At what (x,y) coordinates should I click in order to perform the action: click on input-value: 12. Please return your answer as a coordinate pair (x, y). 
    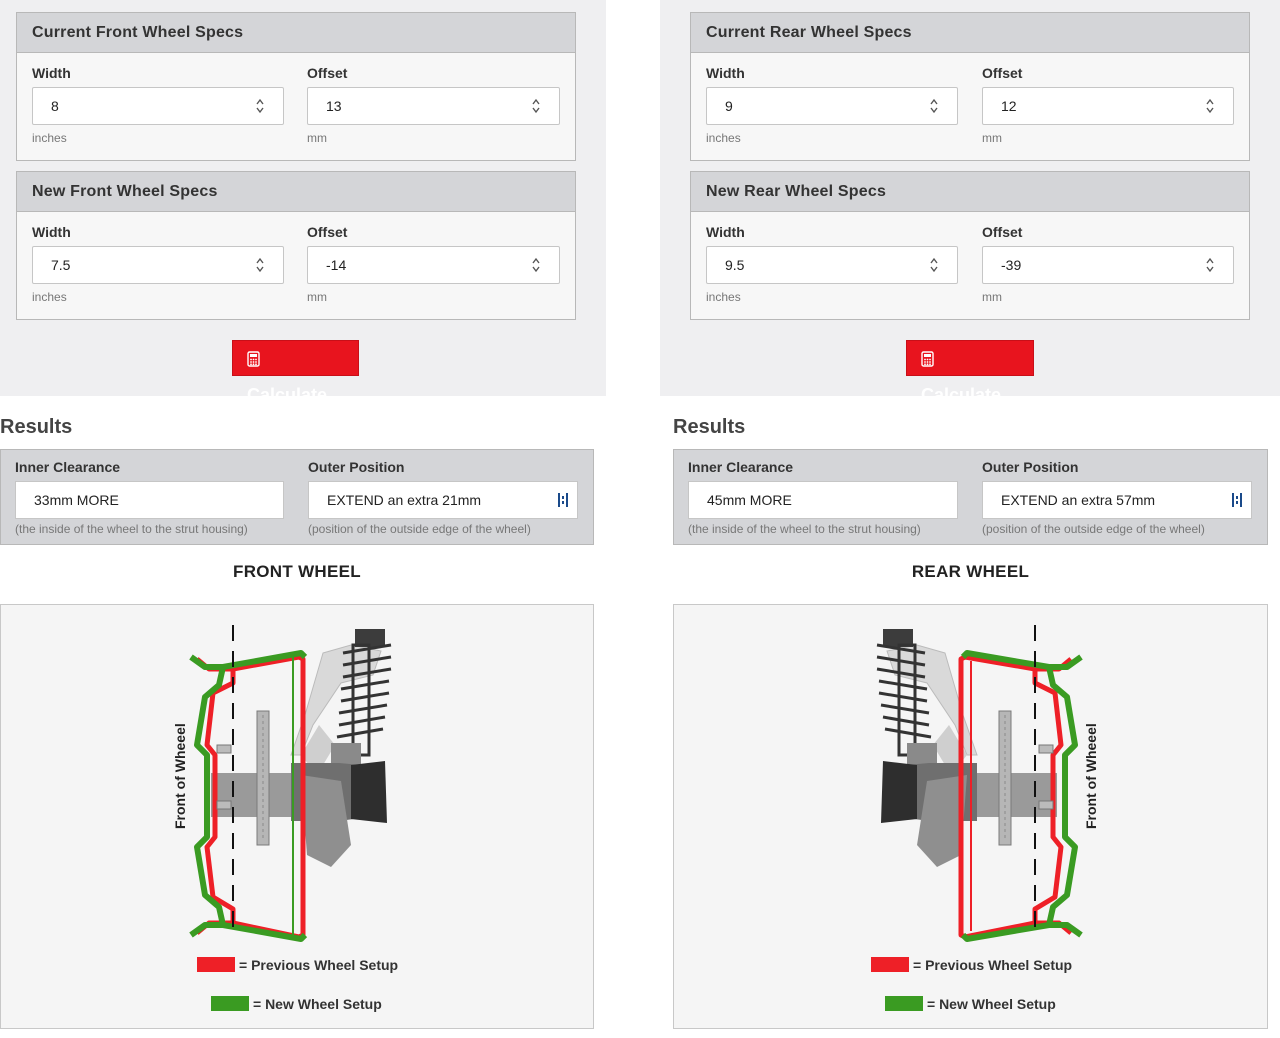
    Looking at the image, I should click on (1009, 106).